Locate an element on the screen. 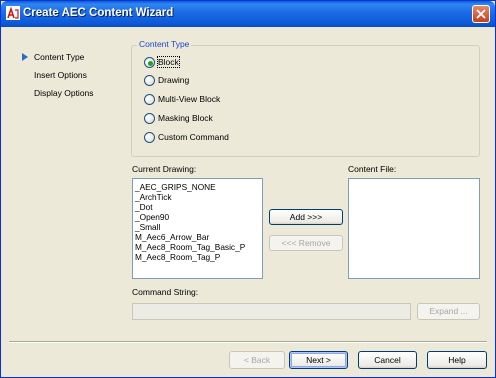 The height and width of the screenshot is (378, 496). back-button-label: < Back is located at coordinates (257, 360).